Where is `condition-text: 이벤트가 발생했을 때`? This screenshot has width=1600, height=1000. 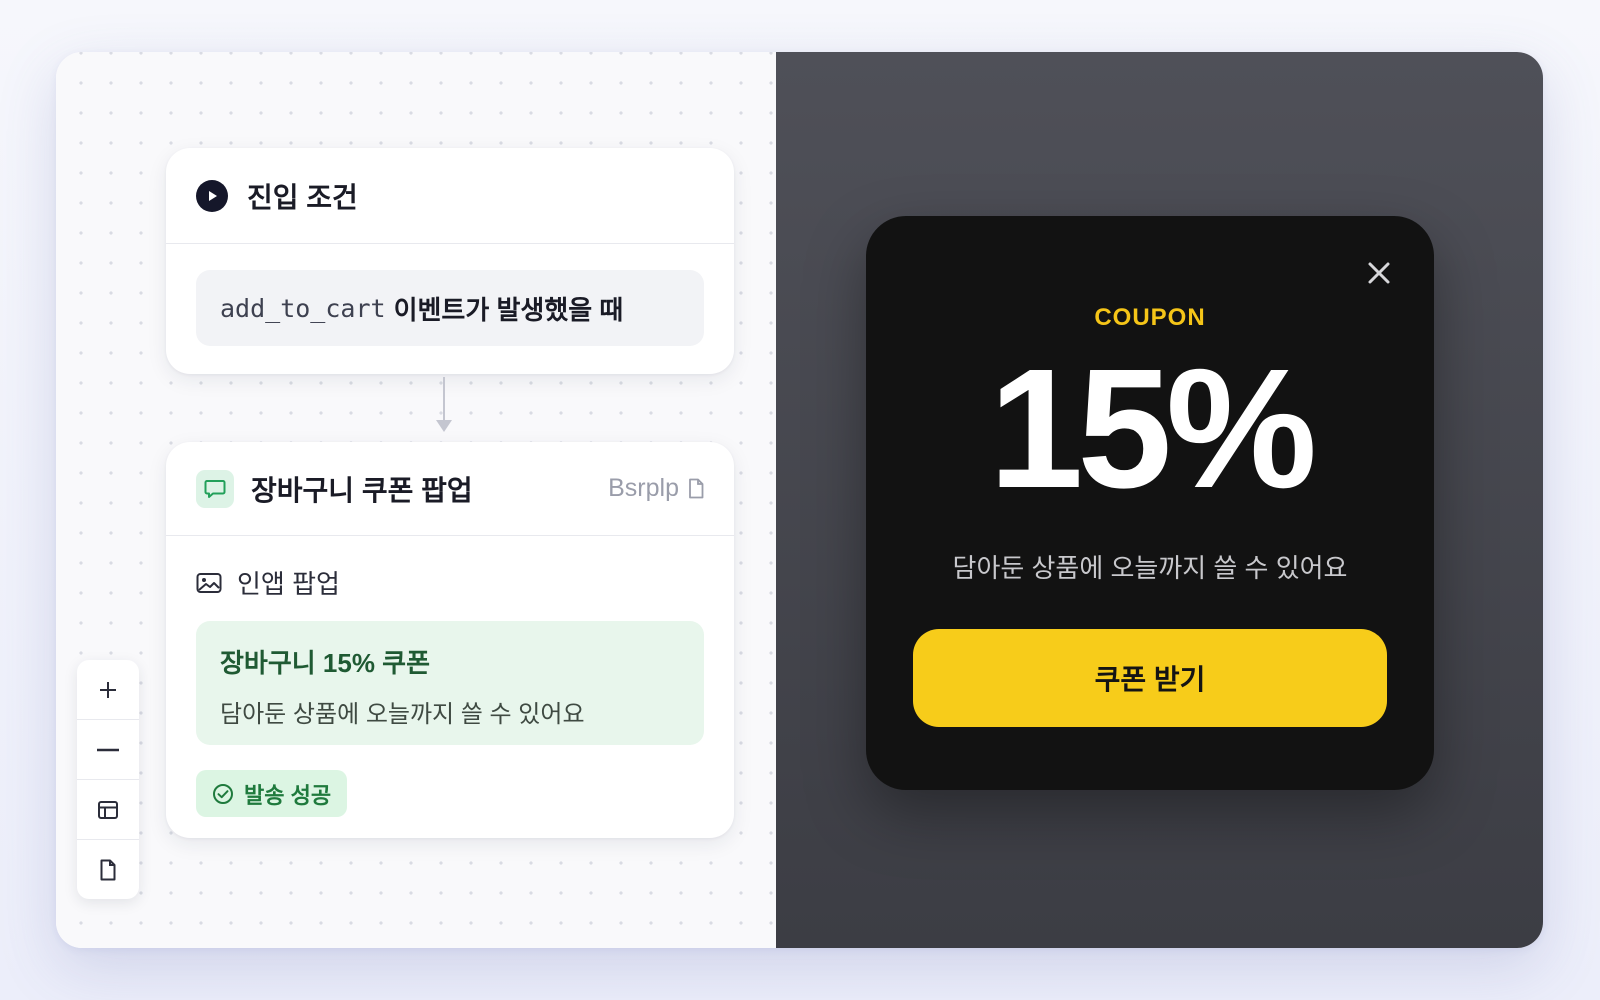
condition-text: 이벤트가 발생했을 때 is located at coordinates (508, 309).